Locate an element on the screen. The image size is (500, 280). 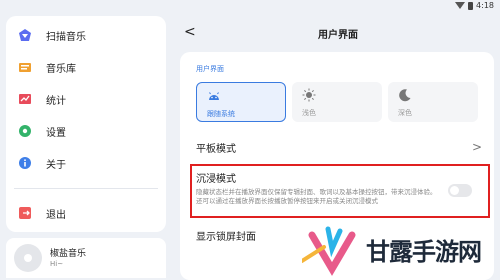
toggle-knob is located at coordinates (454, 190).